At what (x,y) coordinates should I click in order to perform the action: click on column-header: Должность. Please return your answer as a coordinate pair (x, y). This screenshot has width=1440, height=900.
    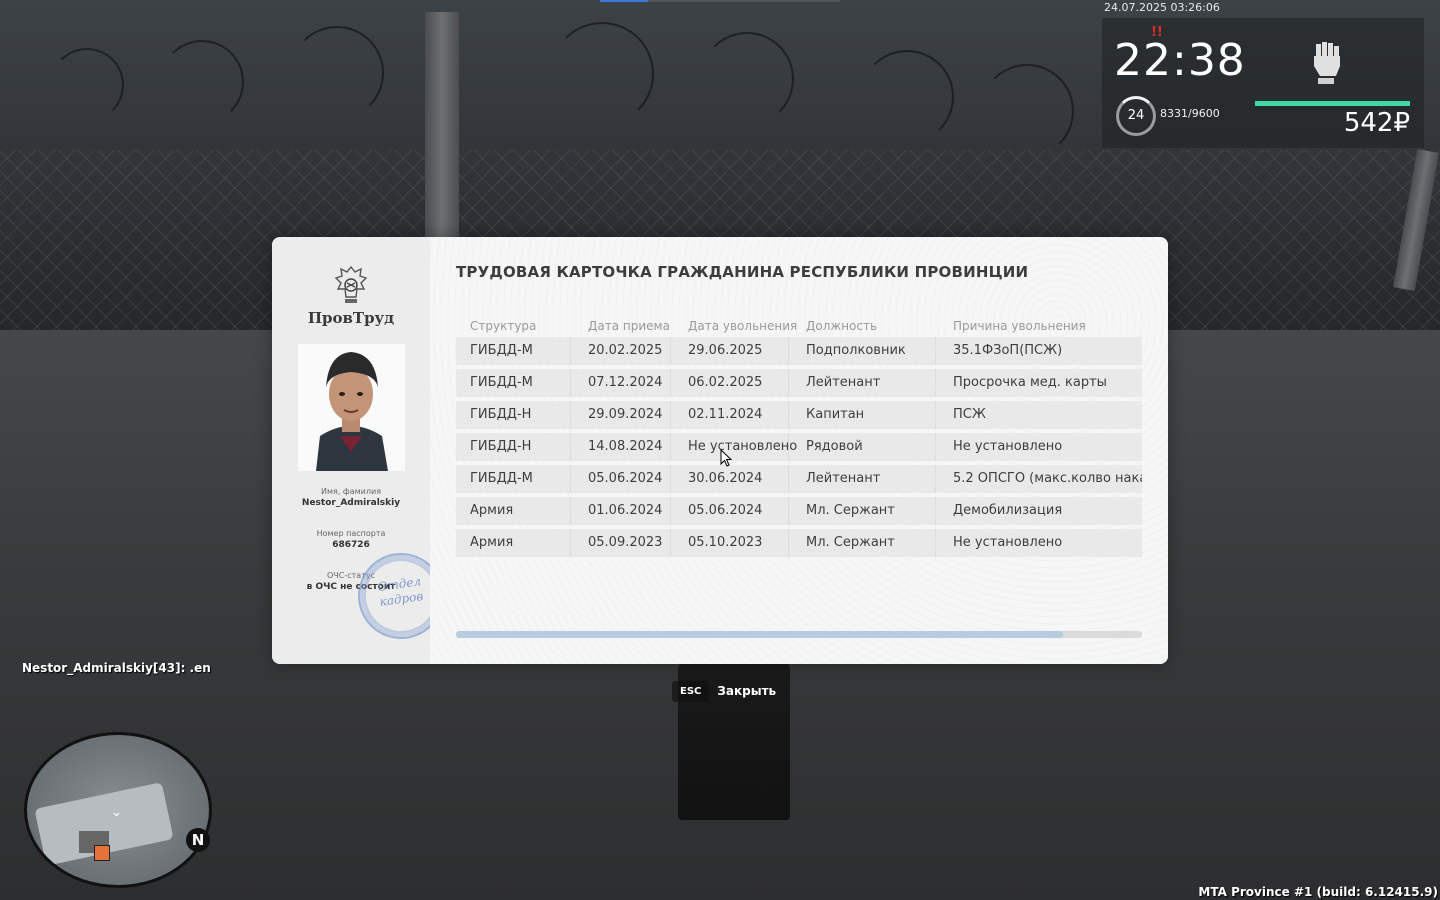
    Looking at the image, I should click on (842, 326).